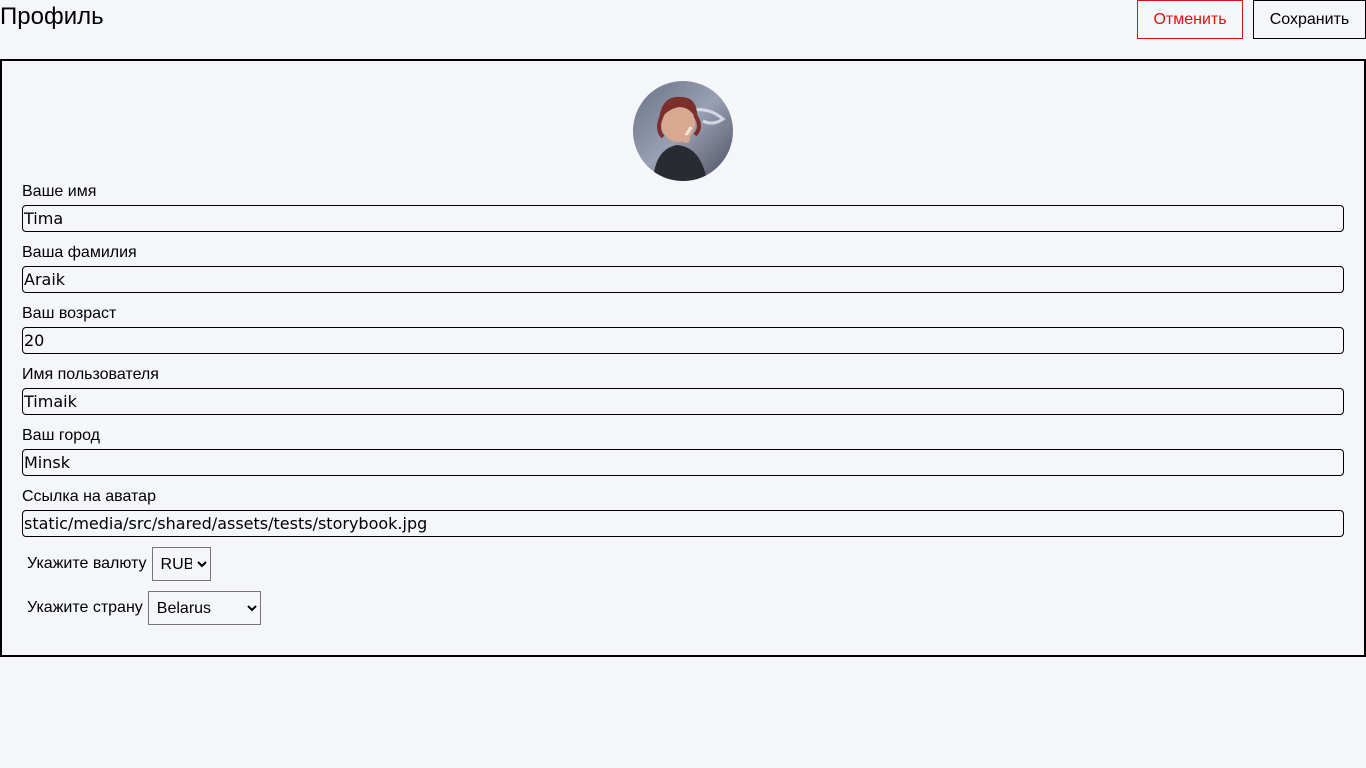  Describe the element at coordinates (90, 374) in the screenshot. I see `username-label: Имя пользователя` at that location.